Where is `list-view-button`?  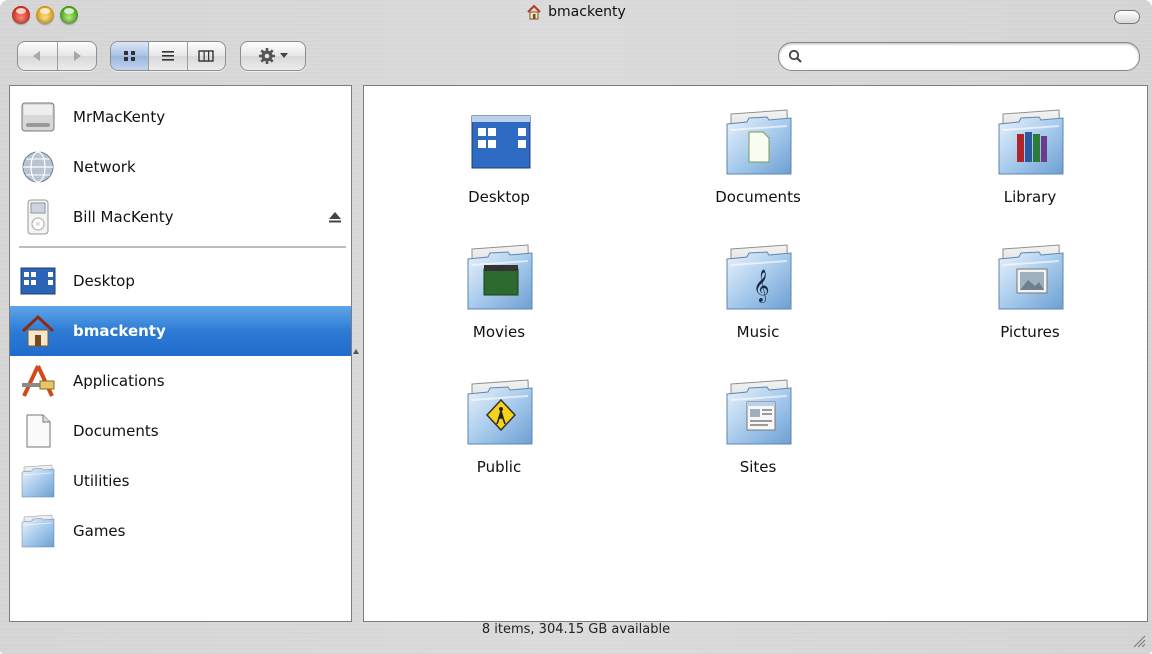 list-view-button is located at coordinates (168, 56).